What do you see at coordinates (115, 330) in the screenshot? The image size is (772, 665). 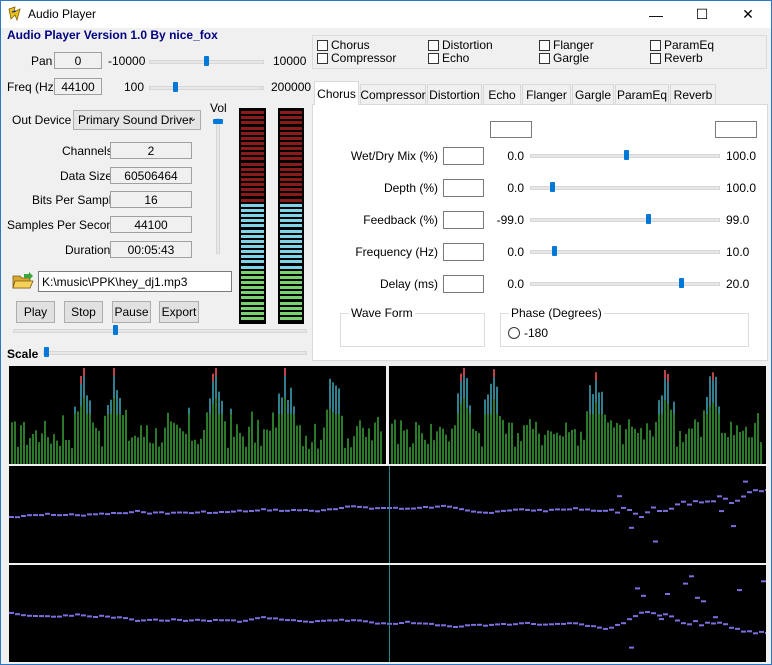 I see `seek-slider-thumb` at bounding box center [115, 330].